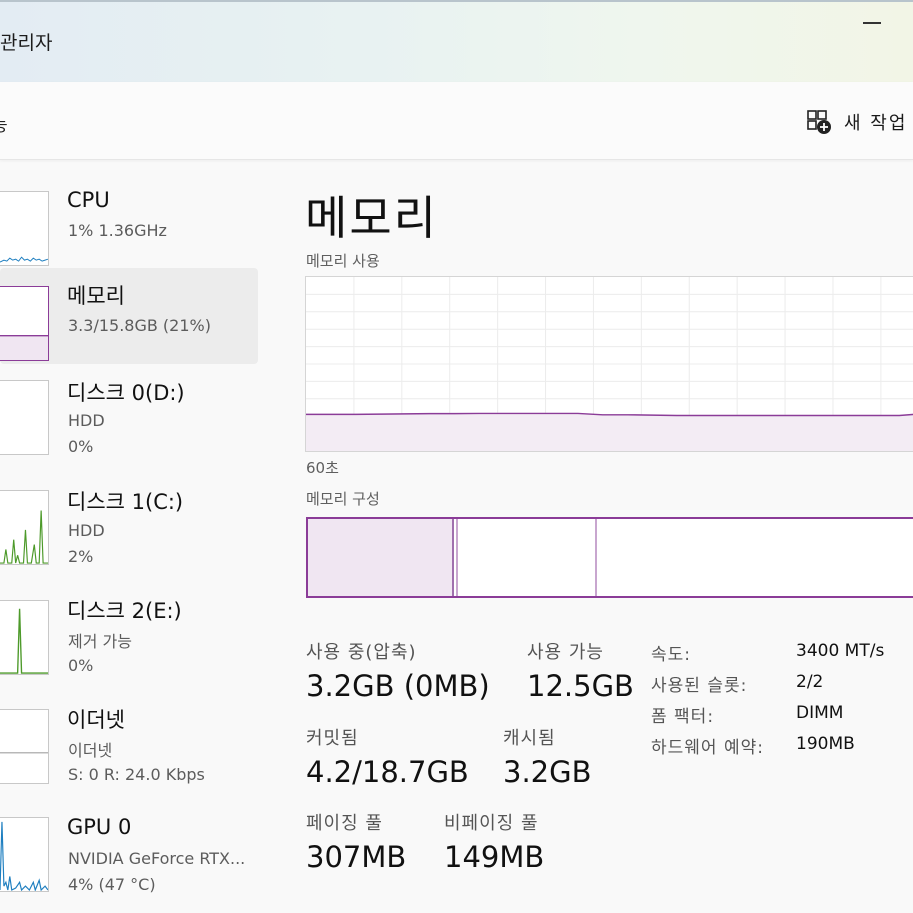  What do you see at coordinates (820, 713) in the screenshot?
I see `form-factor-value: DIMM` at bounding box center [820, 713].